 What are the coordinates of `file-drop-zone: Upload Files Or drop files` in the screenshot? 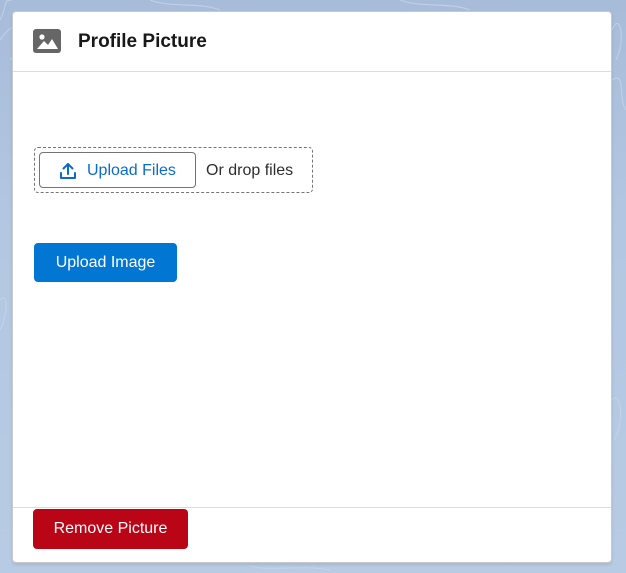 It's located at (173, 170).